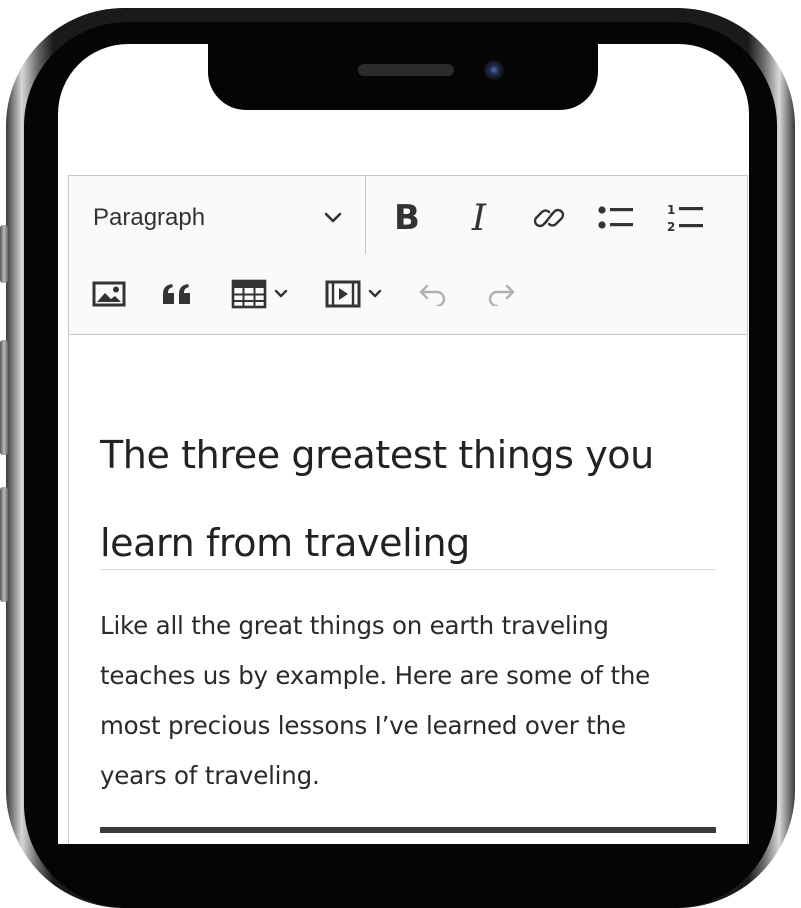 The image size is (801, 908). What do you see at coordinates (4, 254) in the screenshot?
I see `mute-switch` at bounding box center [4, 254].